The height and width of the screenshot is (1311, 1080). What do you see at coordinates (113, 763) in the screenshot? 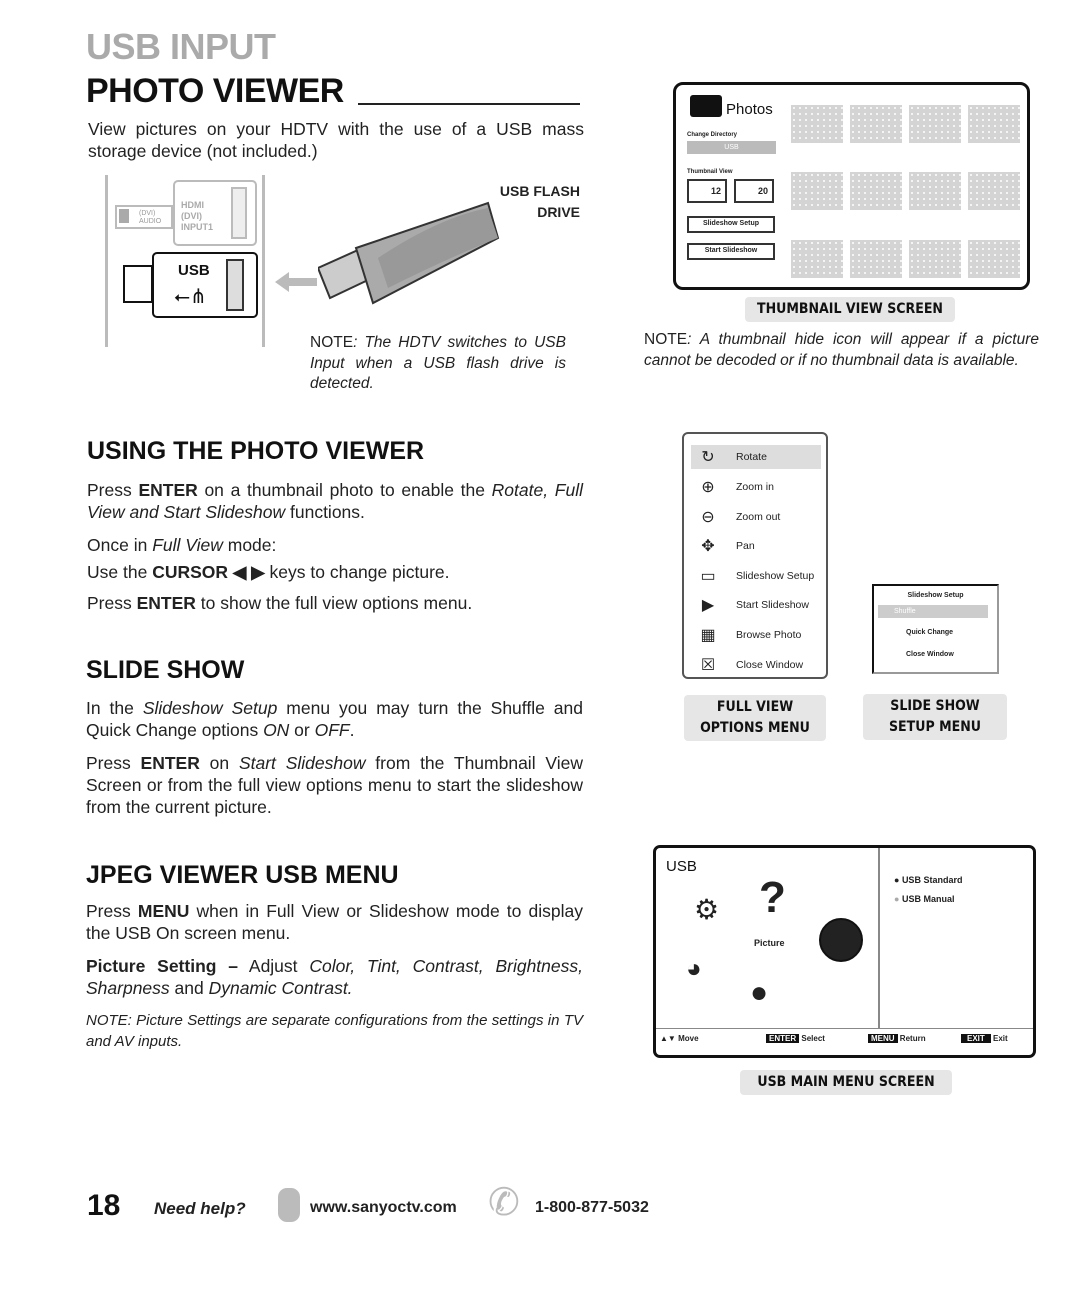
I see `text-segment: Press` at bounding box center [113, 763].